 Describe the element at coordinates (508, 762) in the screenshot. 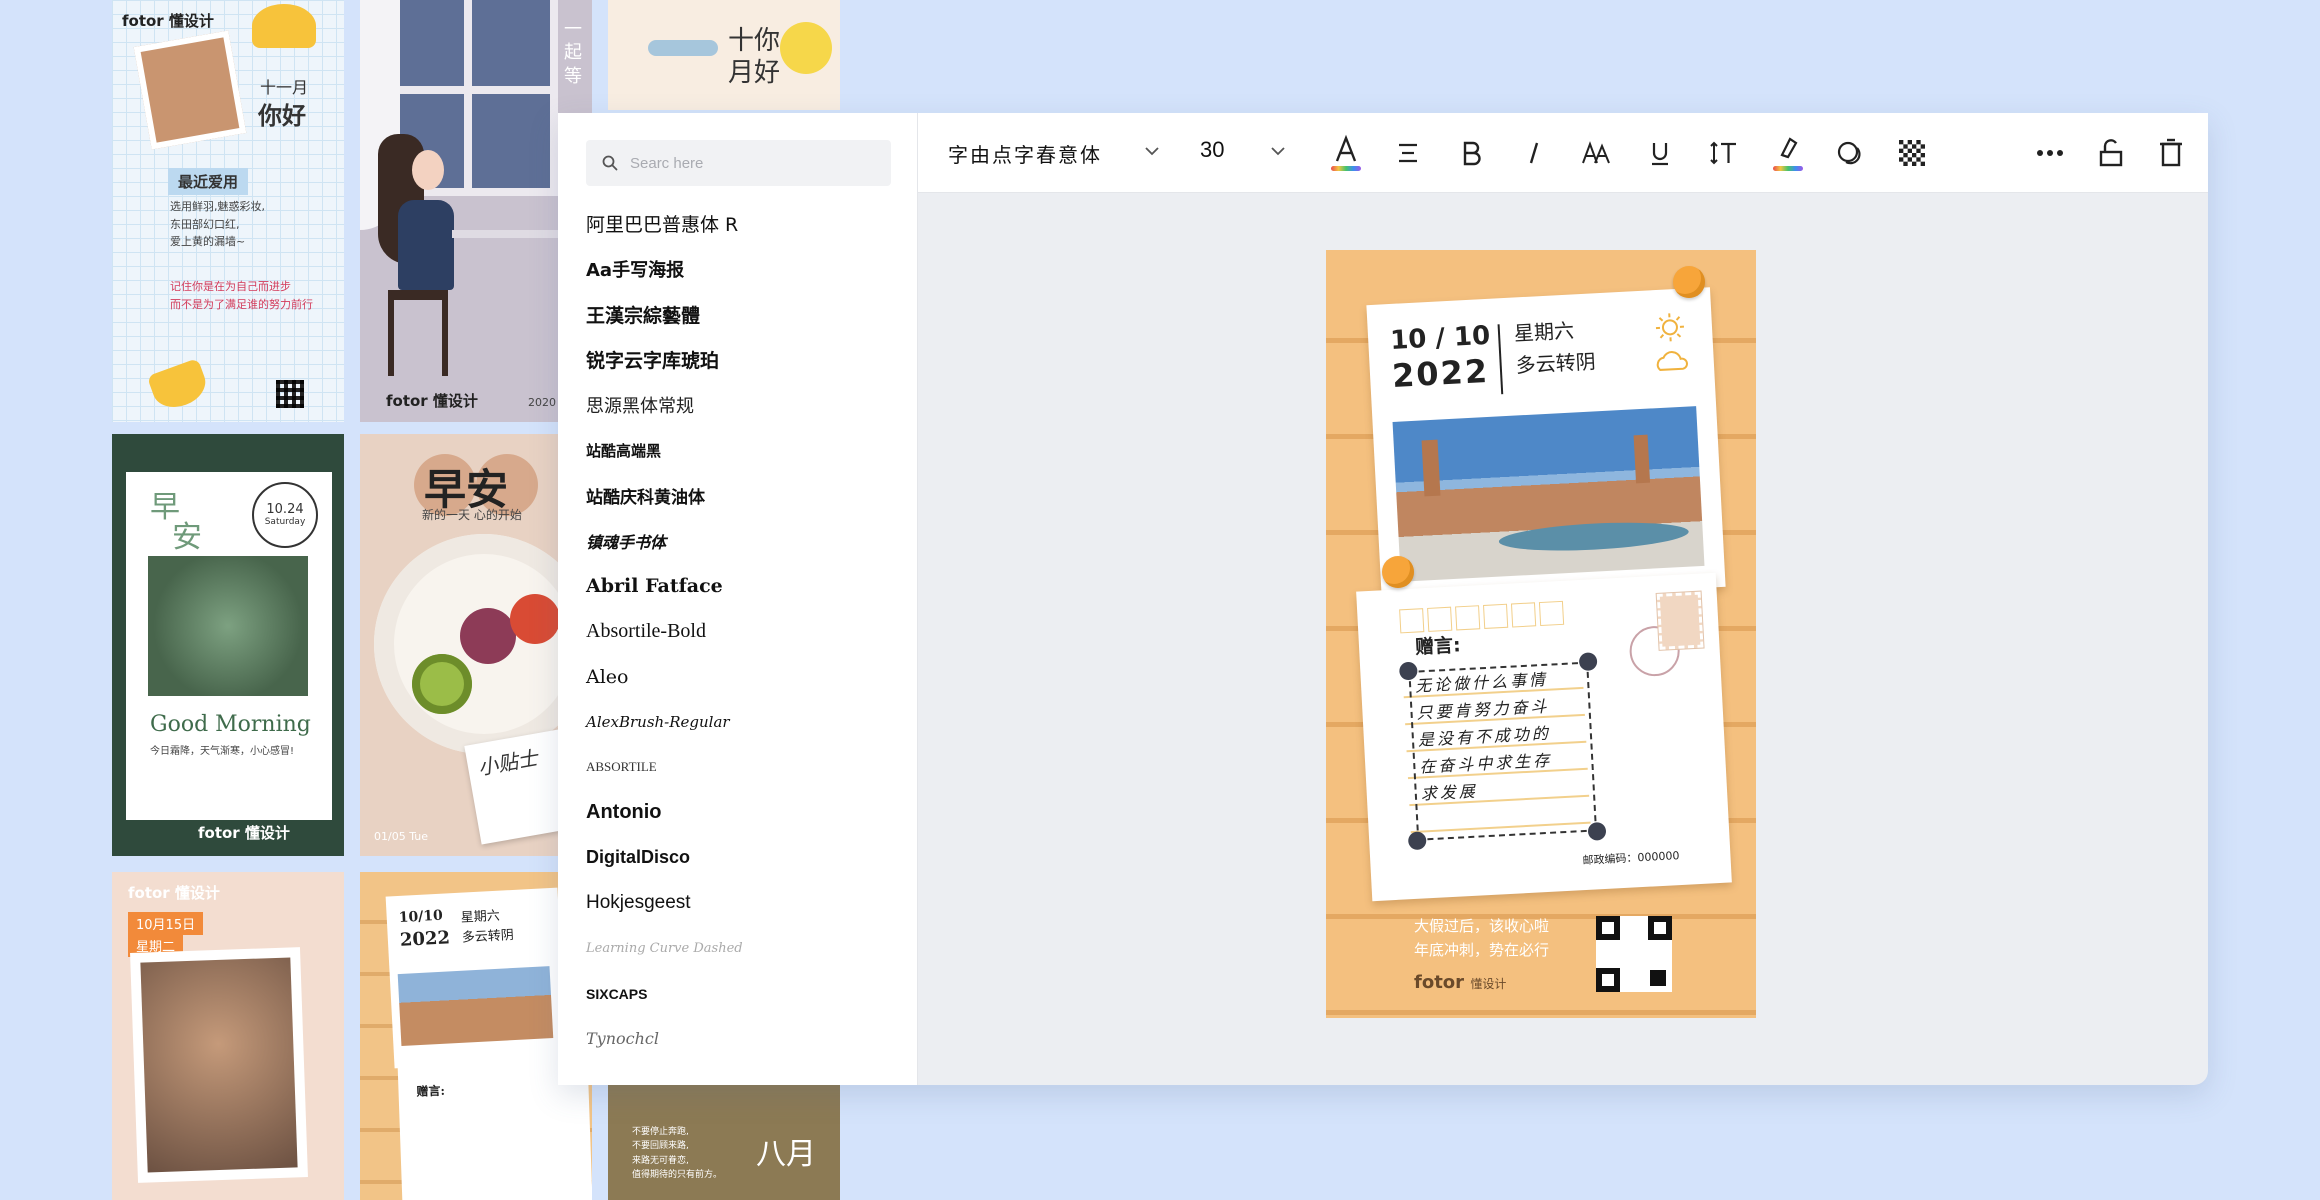

I see `note-title: 小贴士` at that location.